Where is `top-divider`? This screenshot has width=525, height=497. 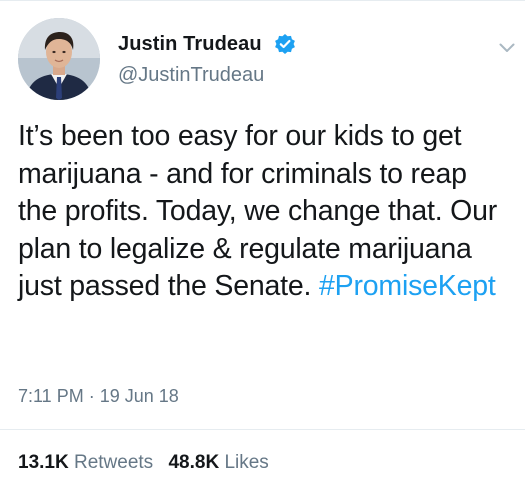 top-divider is located at coordinates (262, 0).